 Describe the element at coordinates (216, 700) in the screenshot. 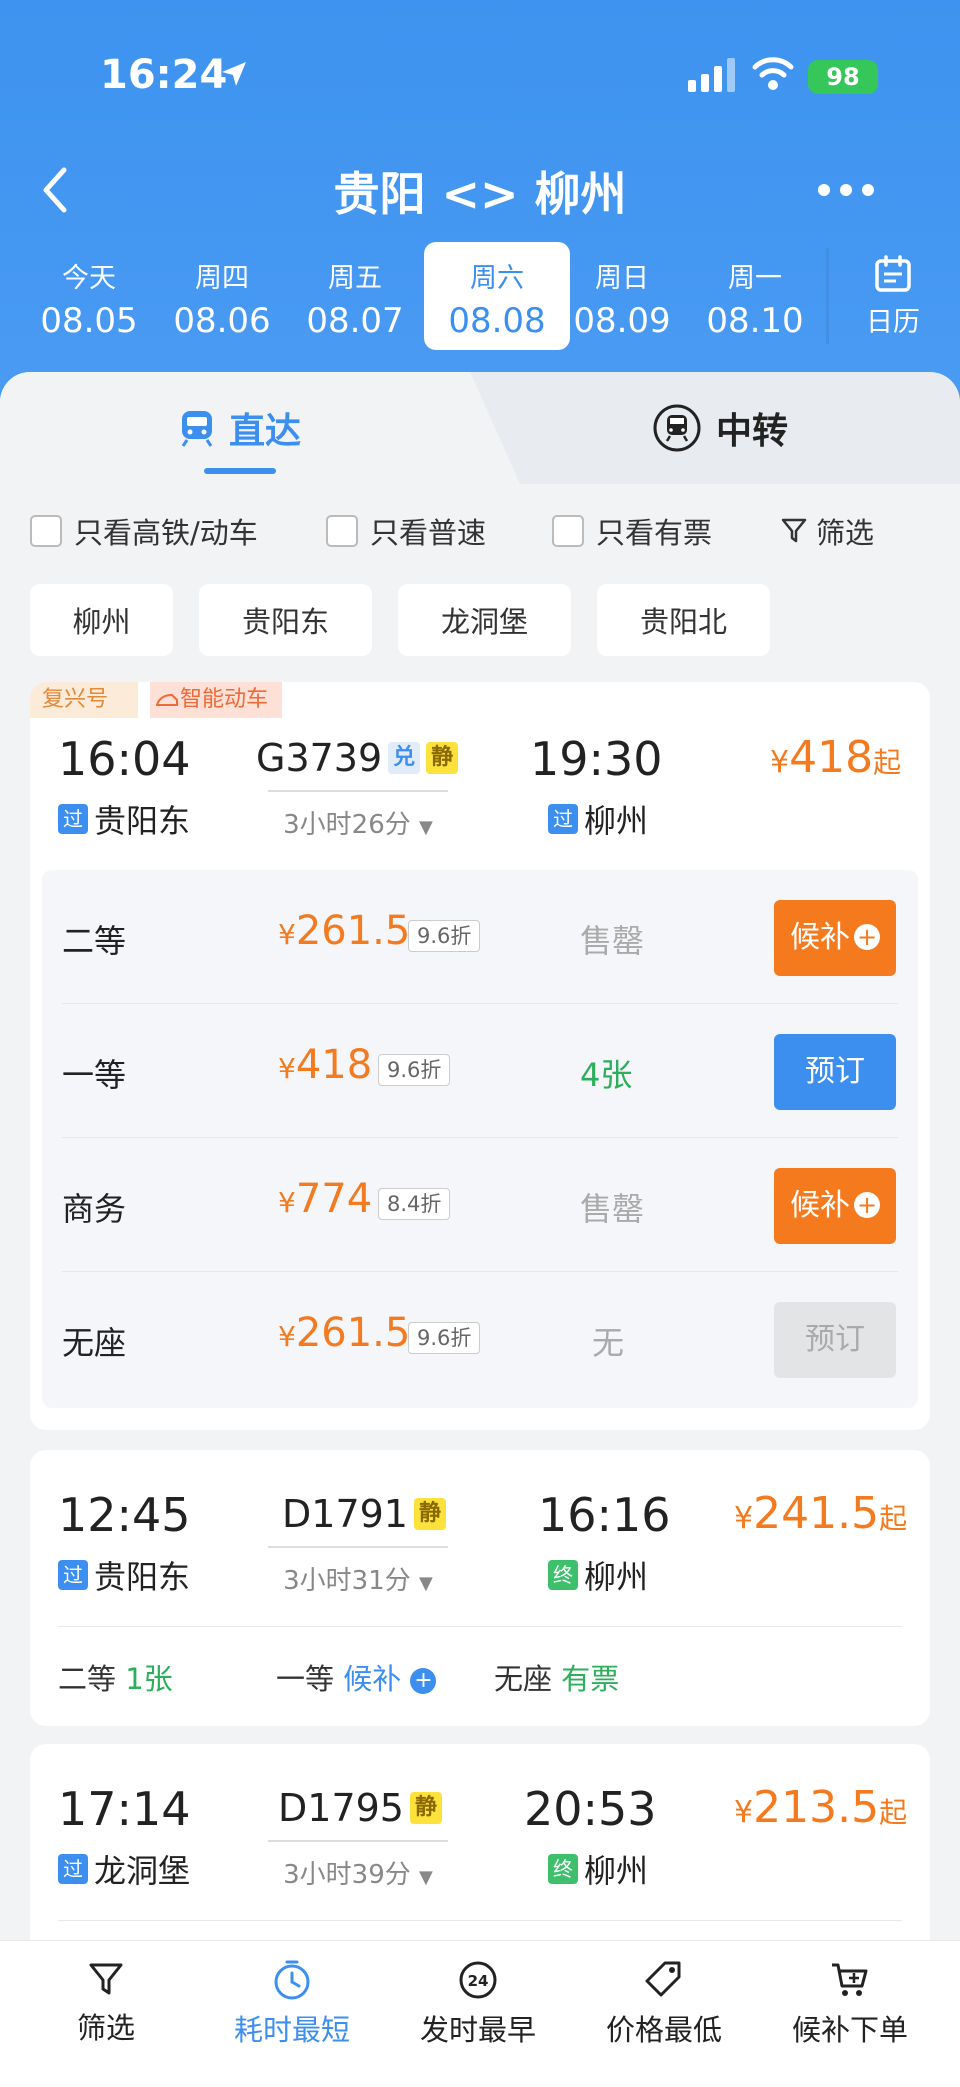

I see `tag-smart-emu: 智能动车` at that location.